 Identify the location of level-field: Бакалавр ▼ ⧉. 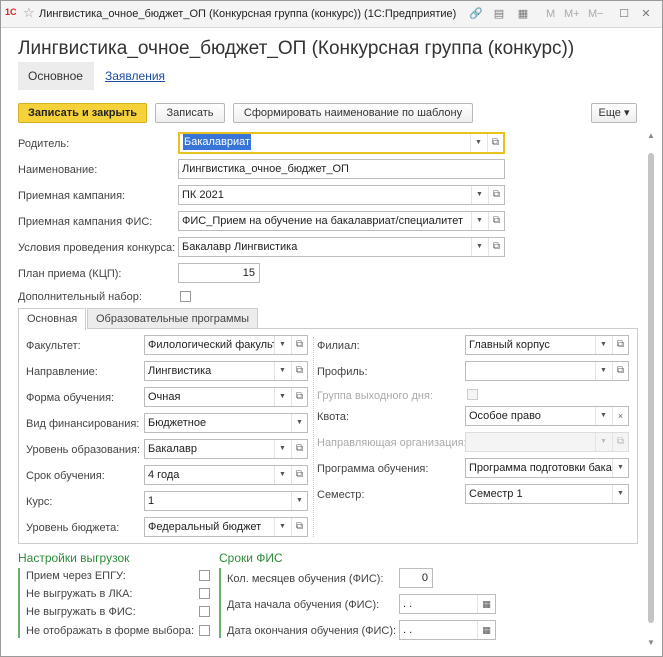
(226, 449).